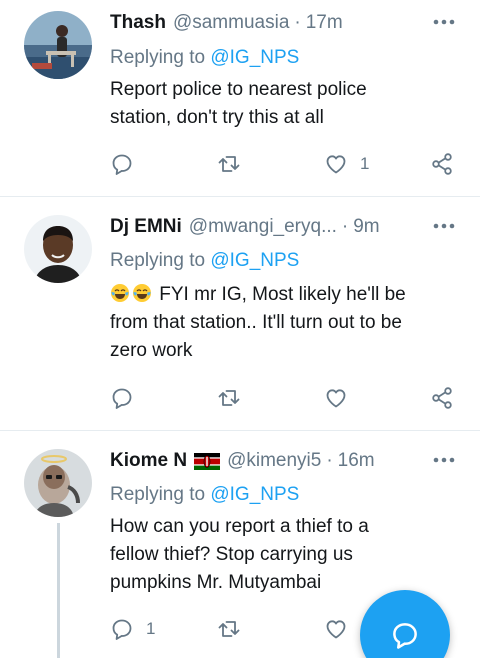 The height and width of the screenshot is (658, 480). I want to click on compose-reply-icon, so click(405, 636).